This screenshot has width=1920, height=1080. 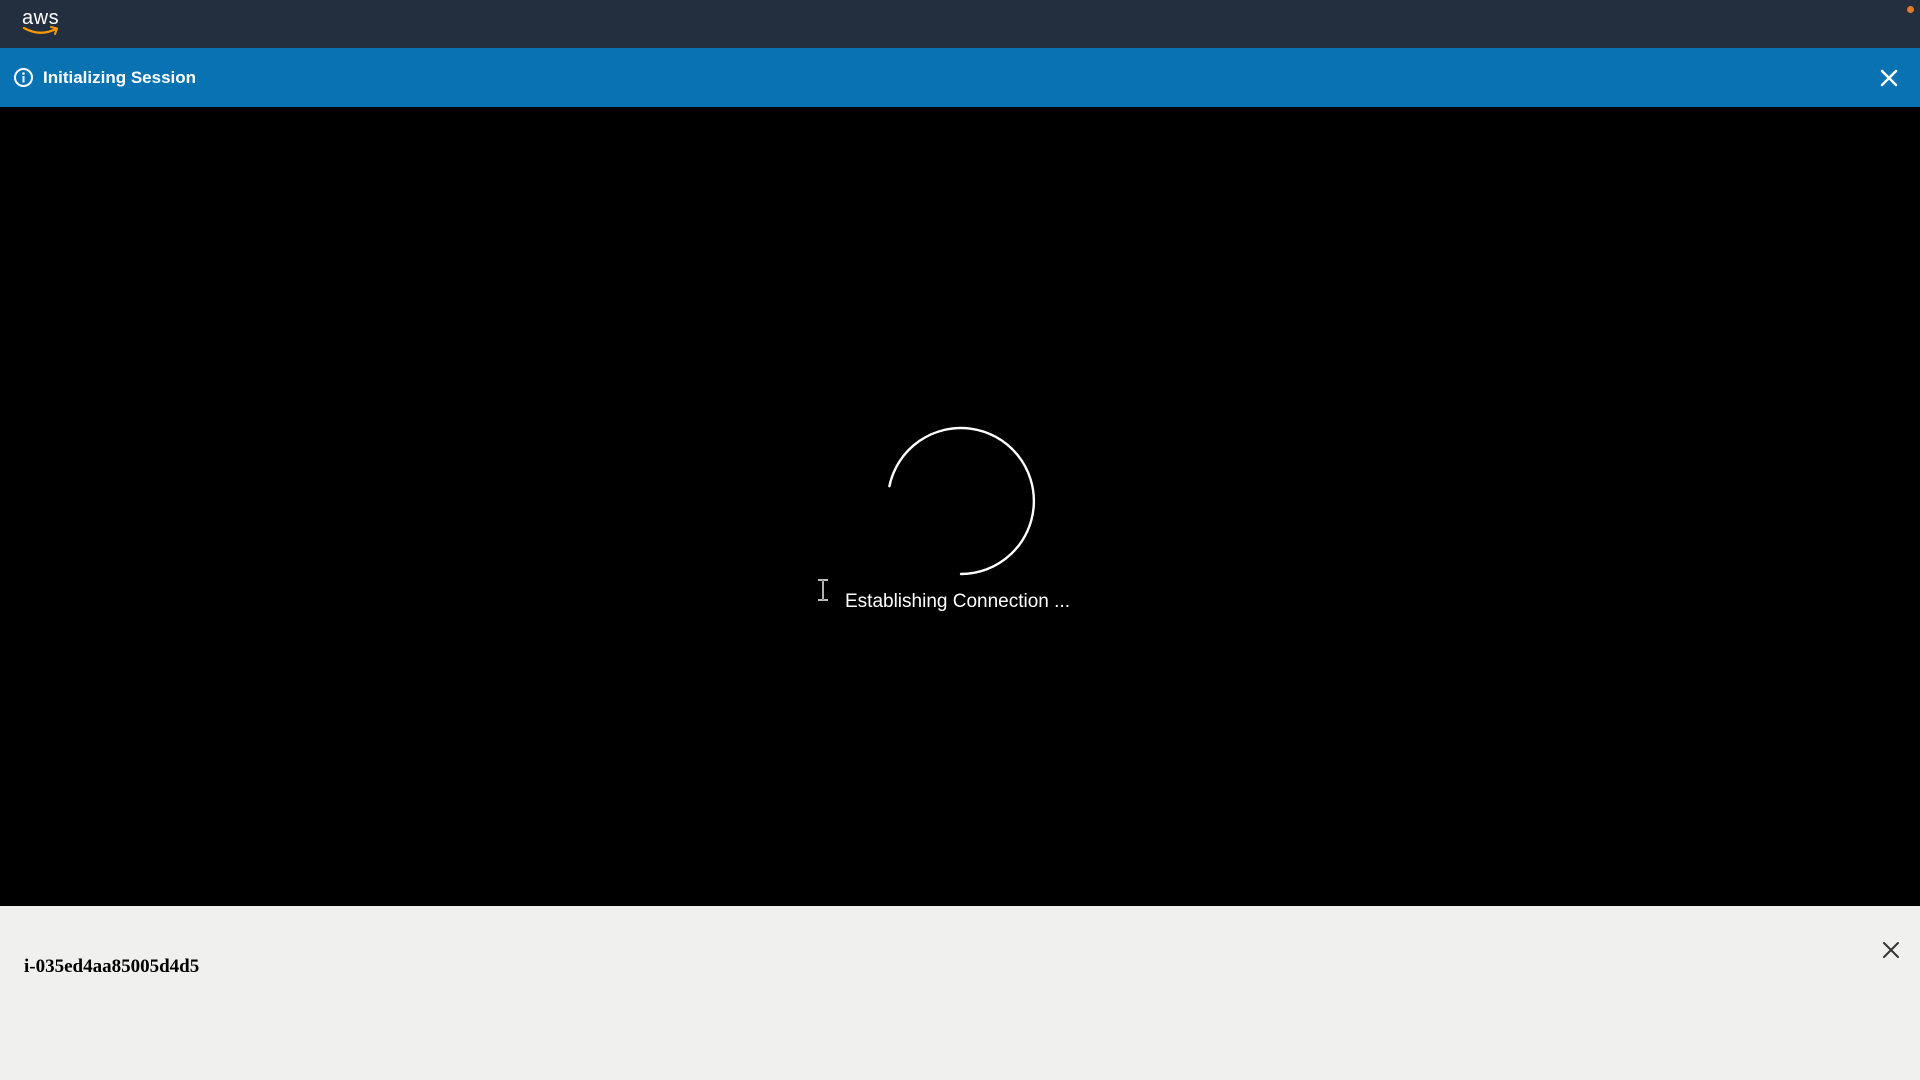 I want to click on top-navigation-bar: aws, so click(x=960, y=24).